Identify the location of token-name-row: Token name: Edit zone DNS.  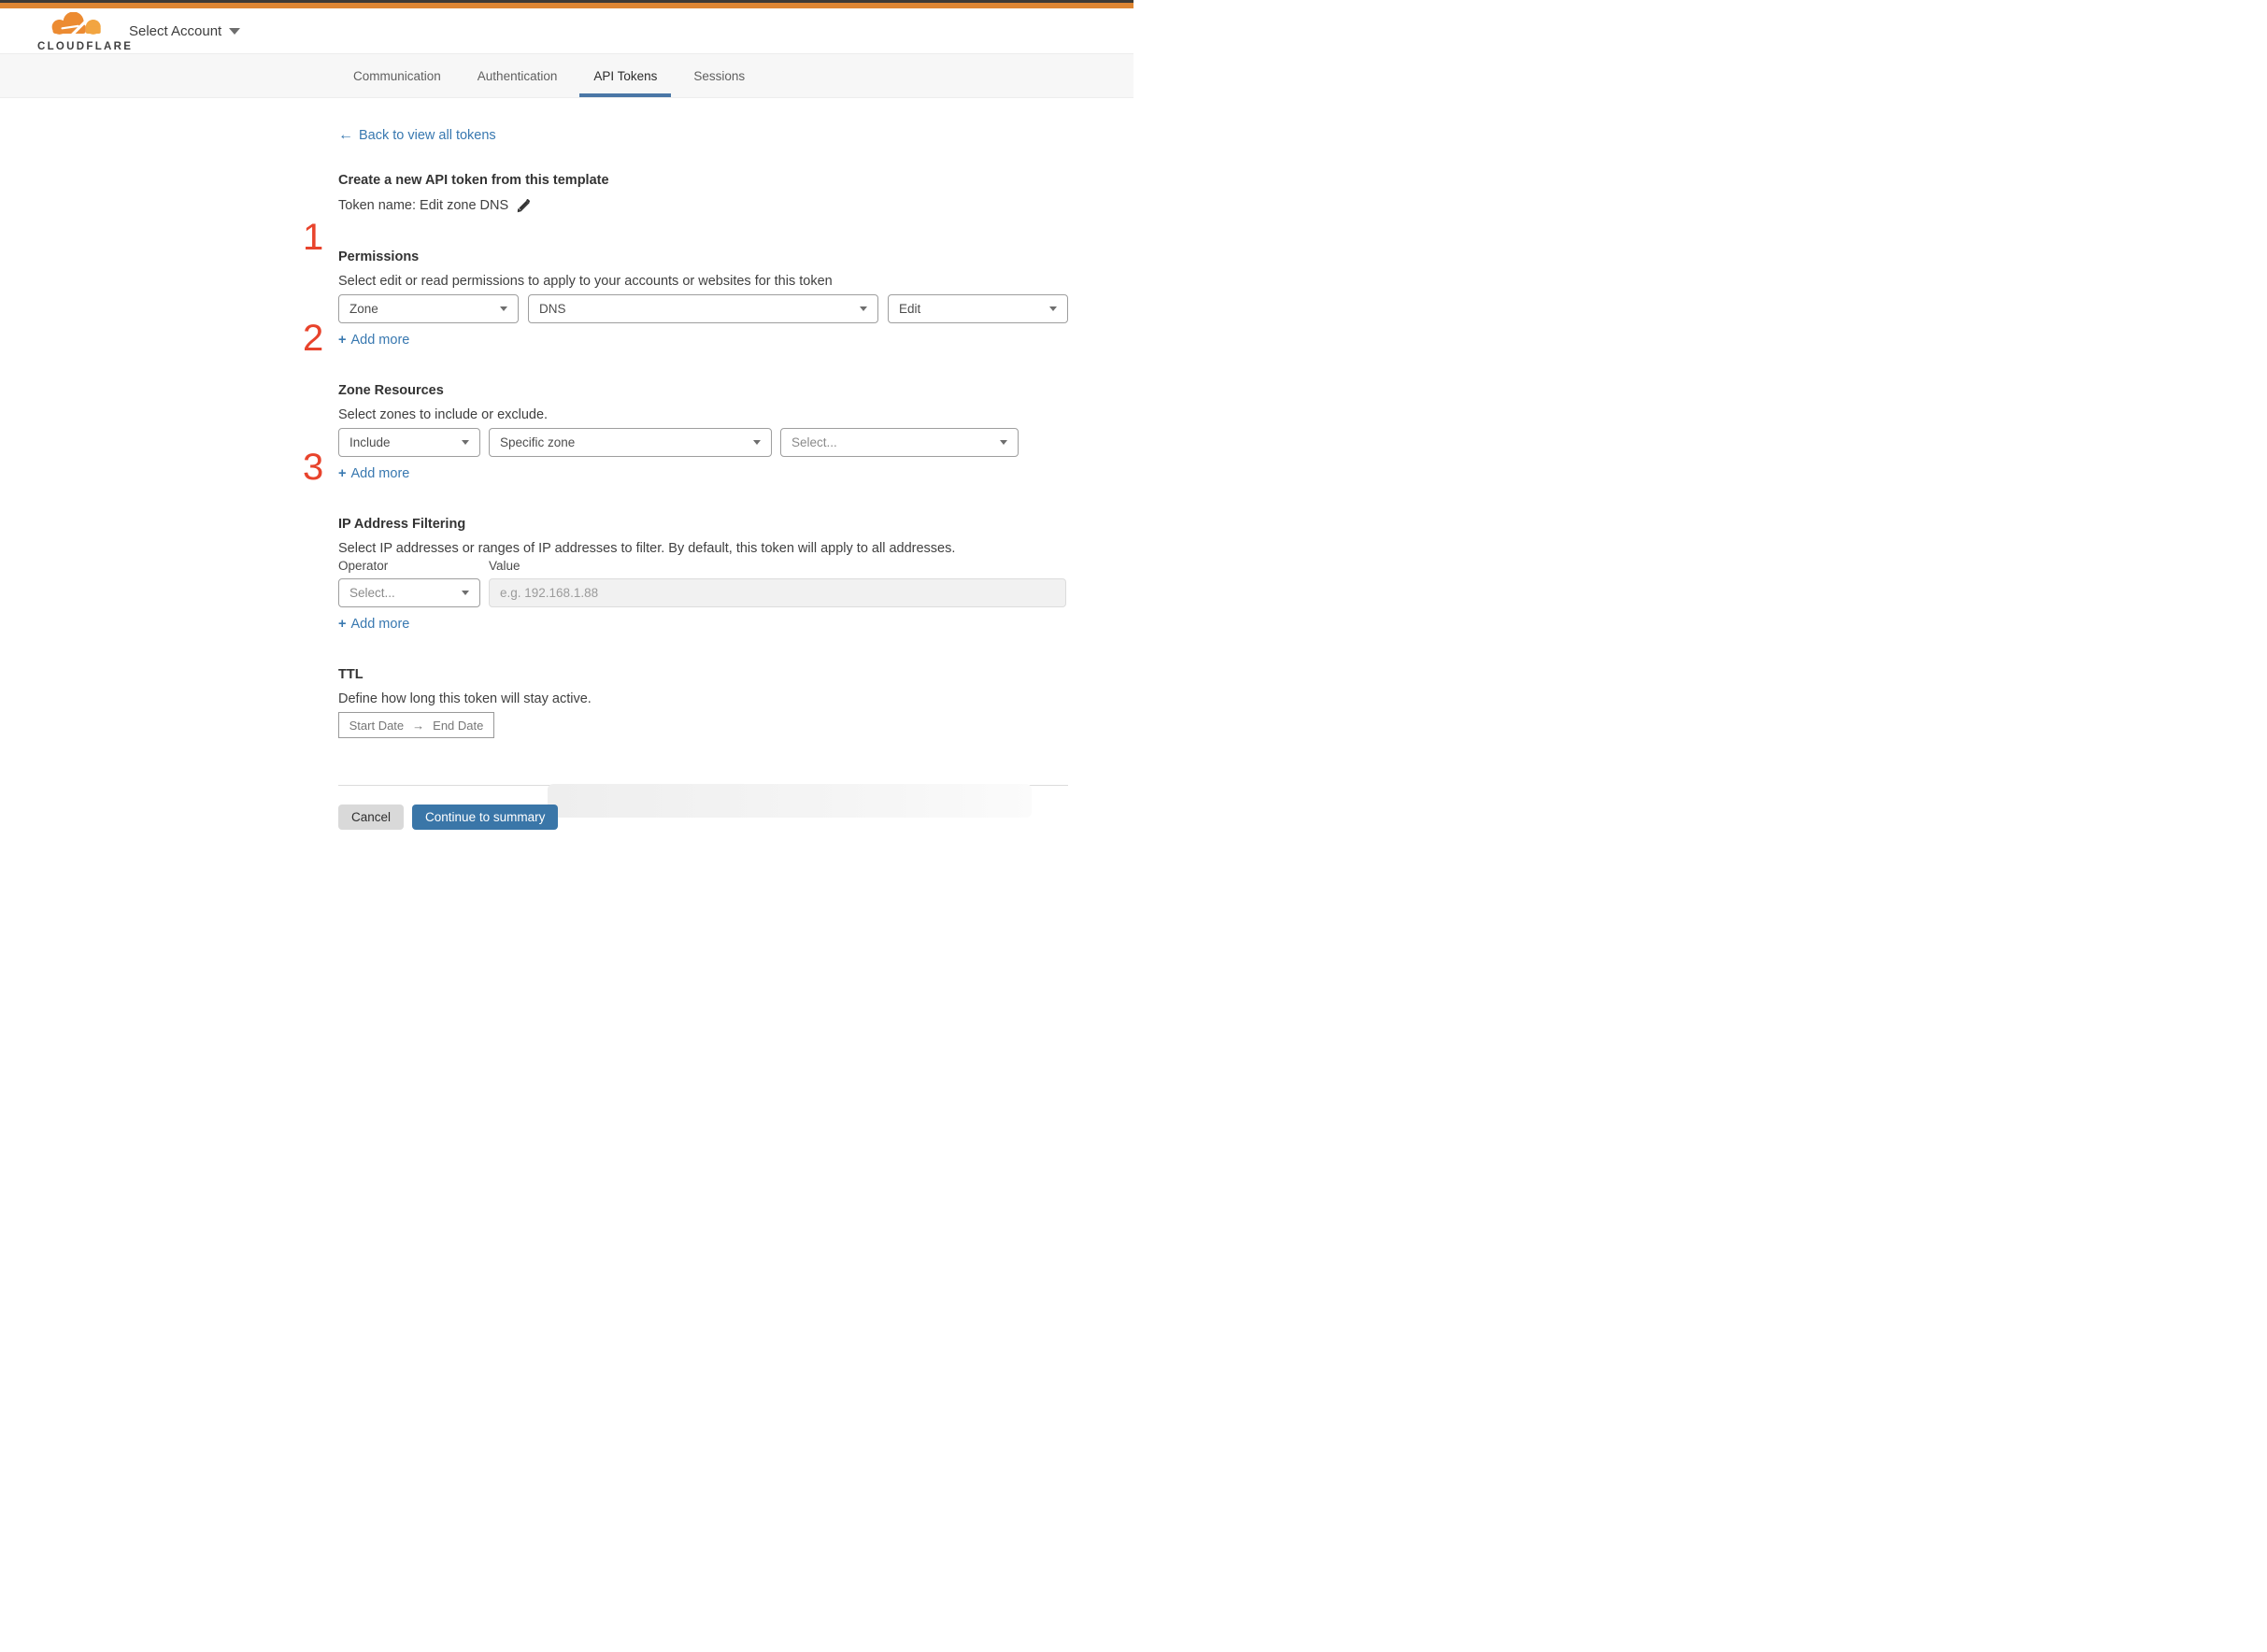
(703, 205).